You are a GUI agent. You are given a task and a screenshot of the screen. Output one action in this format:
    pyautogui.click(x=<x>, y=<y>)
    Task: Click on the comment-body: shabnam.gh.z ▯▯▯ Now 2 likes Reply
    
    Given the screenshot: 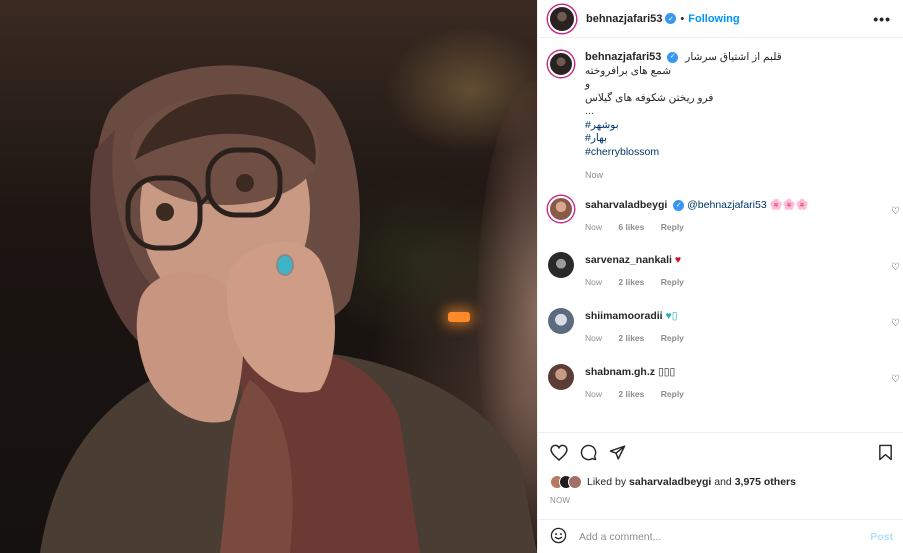 What is the action you would take?
    pyautogui.click(x=641, y=391)
    